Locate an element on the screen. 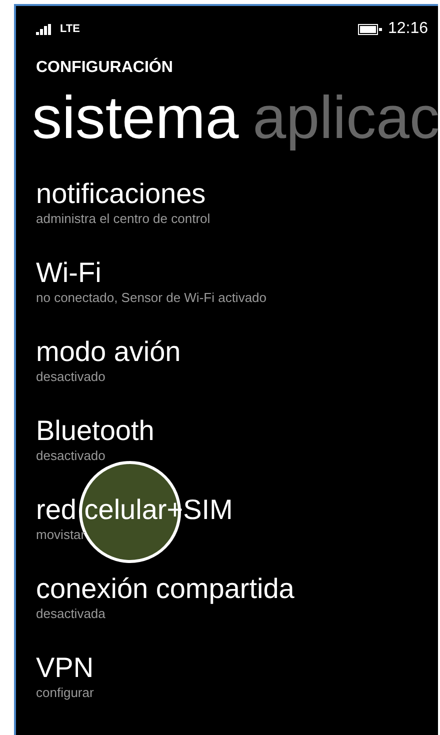 The height and width of the screenshot is (735, 440). setting-subtitle: desactivada is located at coordinates (71, 614).